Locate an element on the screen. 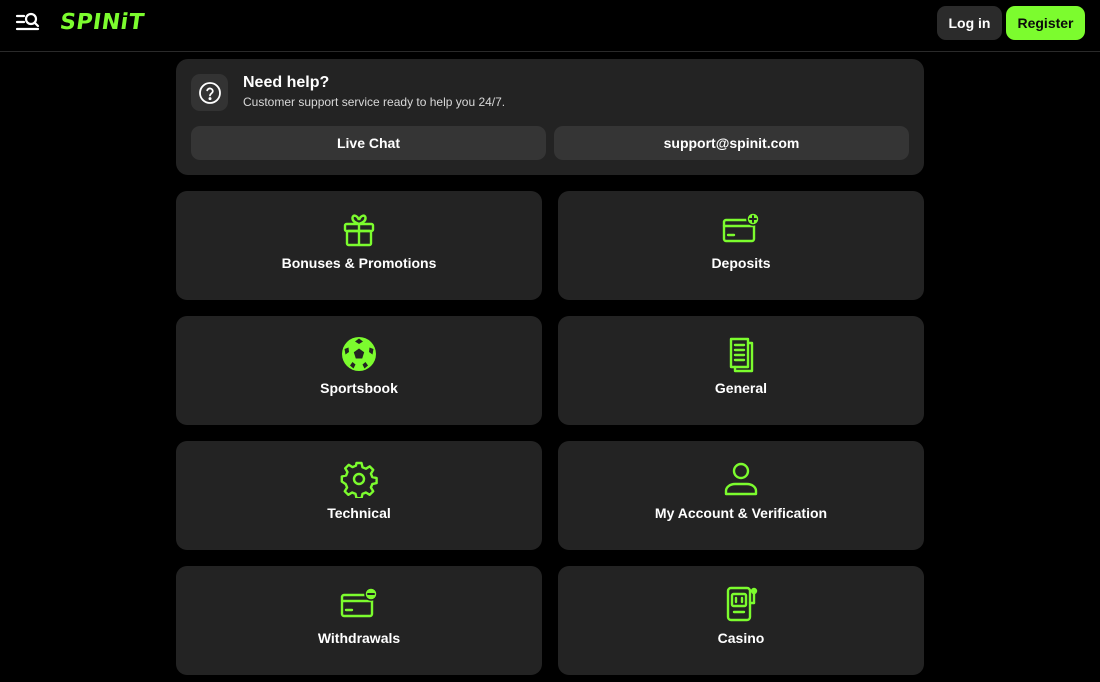 The image size is (1100, 682). help-title: Need help? is located at coordinates (286, 82).